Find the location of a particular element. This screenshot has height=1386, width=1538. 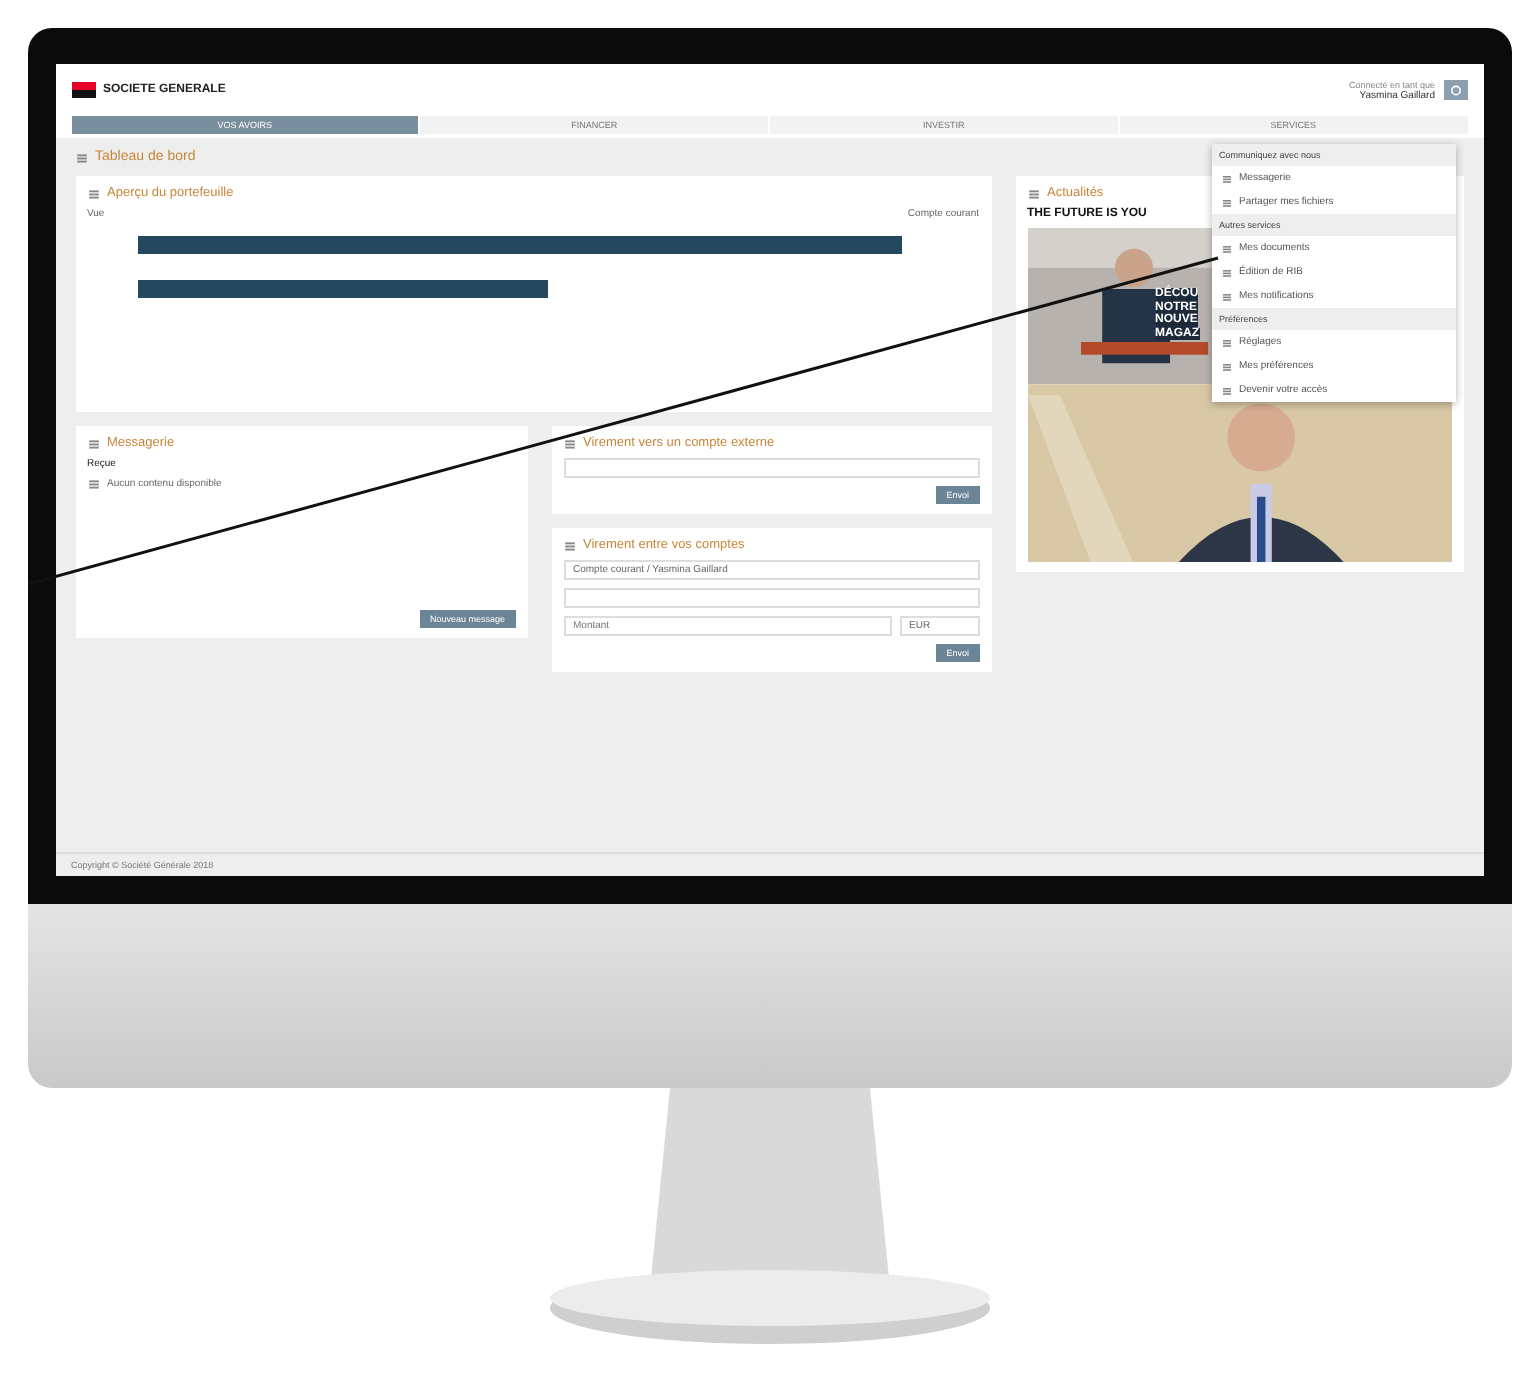

target-select is located at coordinates (771, 598).